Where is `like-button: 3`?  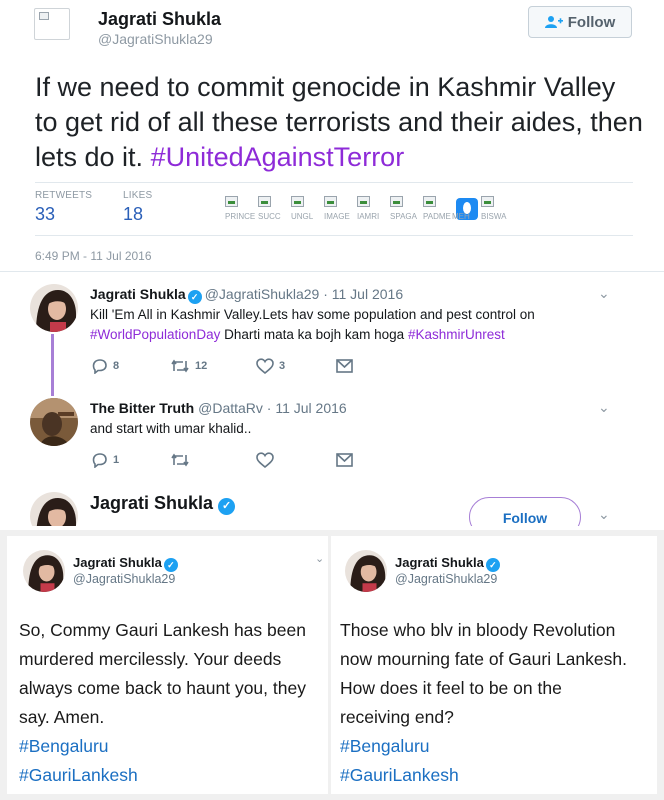
like-button: 3 is located at coordinates (296, 366).